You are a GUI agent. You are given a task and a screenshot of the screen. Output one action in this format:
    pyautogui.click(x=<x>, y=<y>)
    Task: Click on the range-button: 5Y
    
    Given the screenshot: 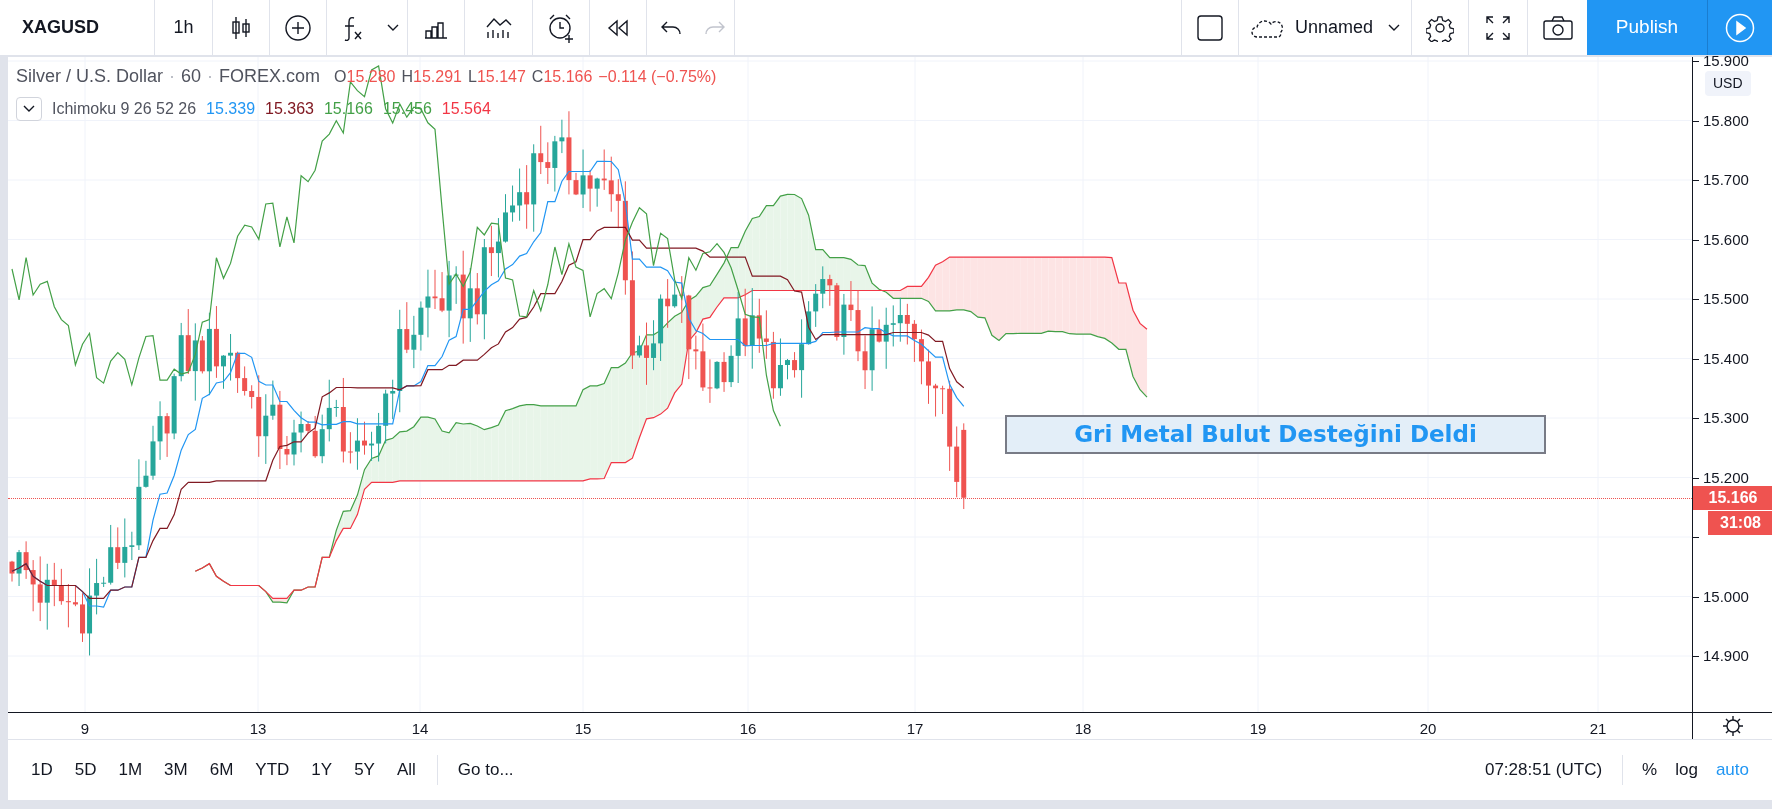 What is the action you would take?
    pyautogui.click(x=364, y=770)
    